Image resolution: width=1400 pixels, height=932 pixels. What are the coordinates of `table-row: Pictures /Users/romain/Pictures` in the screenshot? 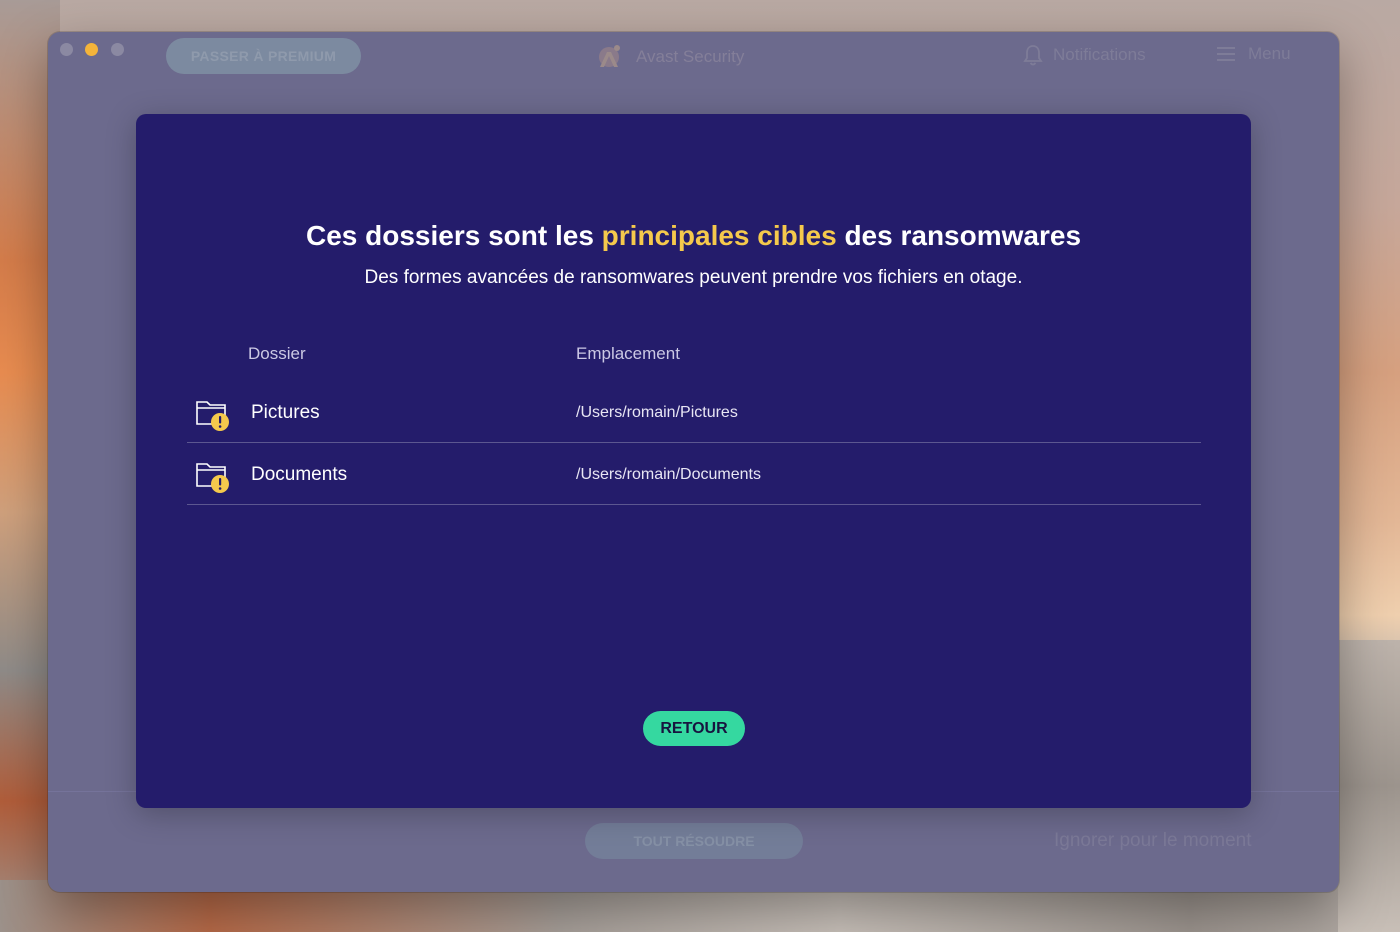 It's located at (694, 412).